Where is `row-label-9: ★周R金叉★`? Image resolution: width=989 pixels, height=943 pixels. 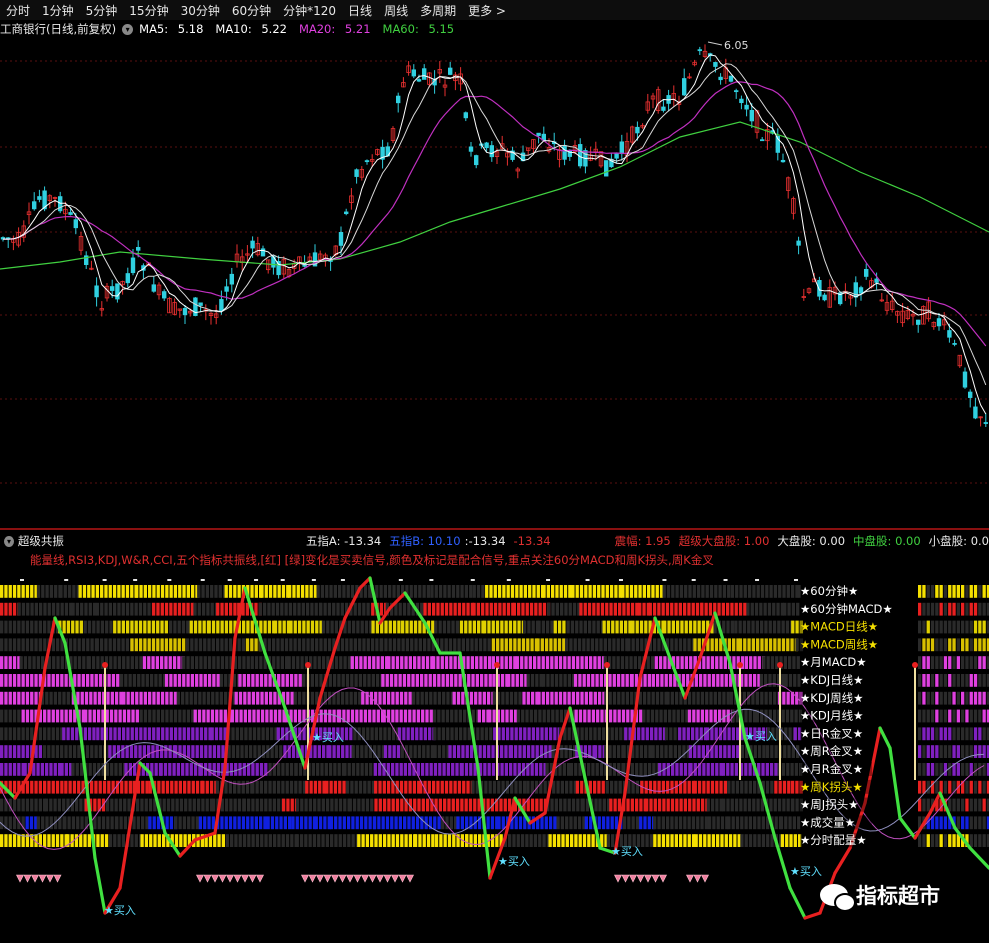
row-label-9: ★周R金叉★ is located at coordinates (831, 751).